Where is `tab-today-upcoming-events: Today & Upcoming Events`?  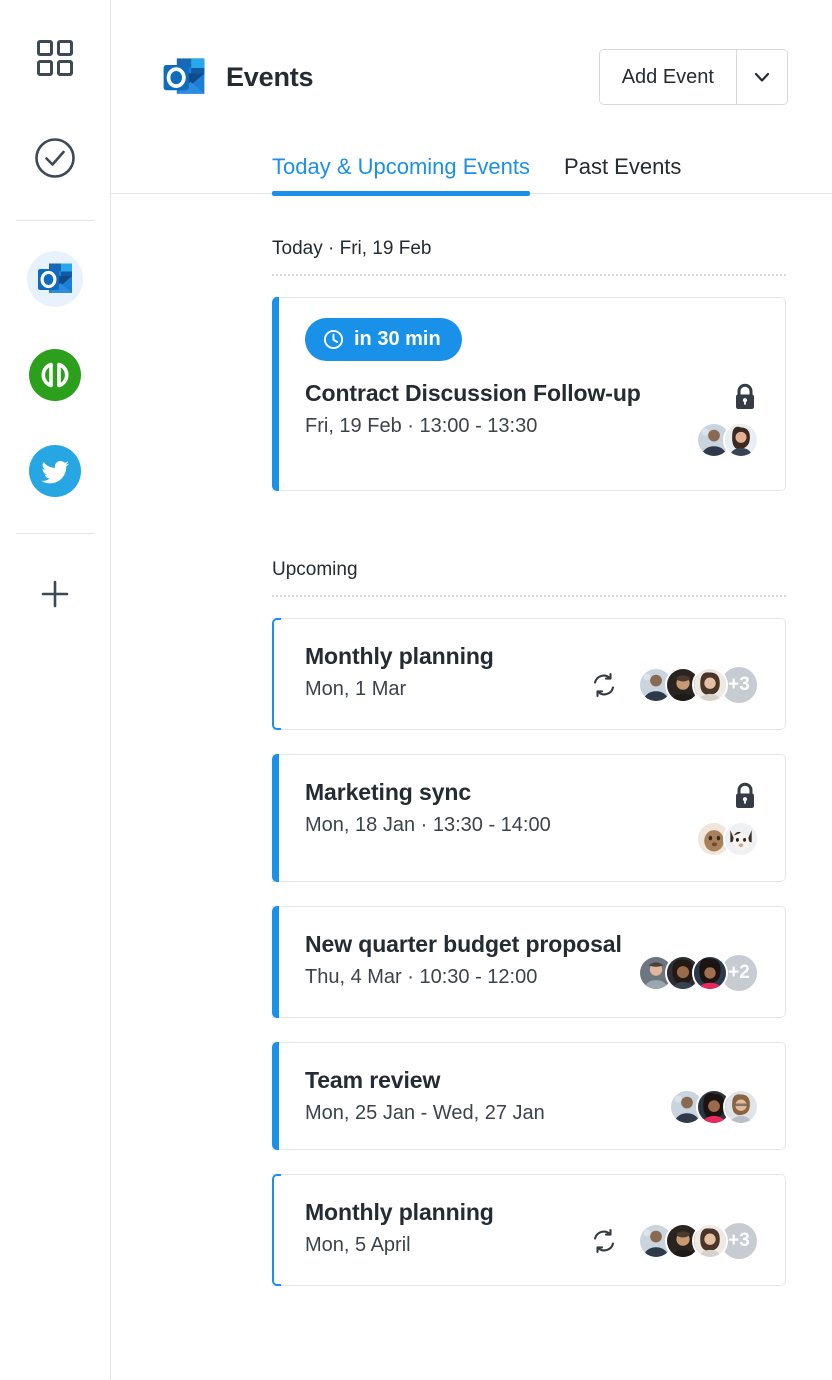 tab-today-upcoming-events: Today & Upcoming Events is located at coordinates (401, 175).